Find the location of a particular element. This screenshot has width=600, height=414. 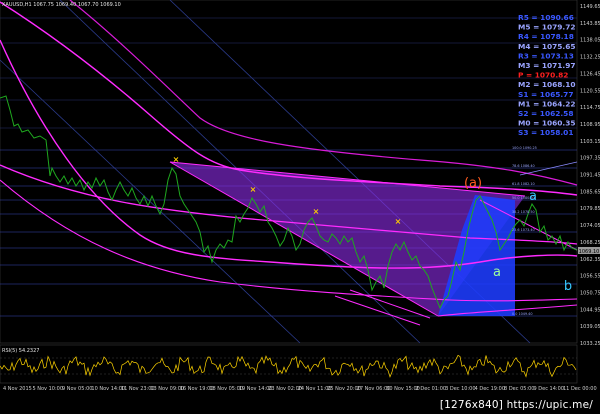

price-tick-label: 1062.35 is located at coordinates (590, 260).